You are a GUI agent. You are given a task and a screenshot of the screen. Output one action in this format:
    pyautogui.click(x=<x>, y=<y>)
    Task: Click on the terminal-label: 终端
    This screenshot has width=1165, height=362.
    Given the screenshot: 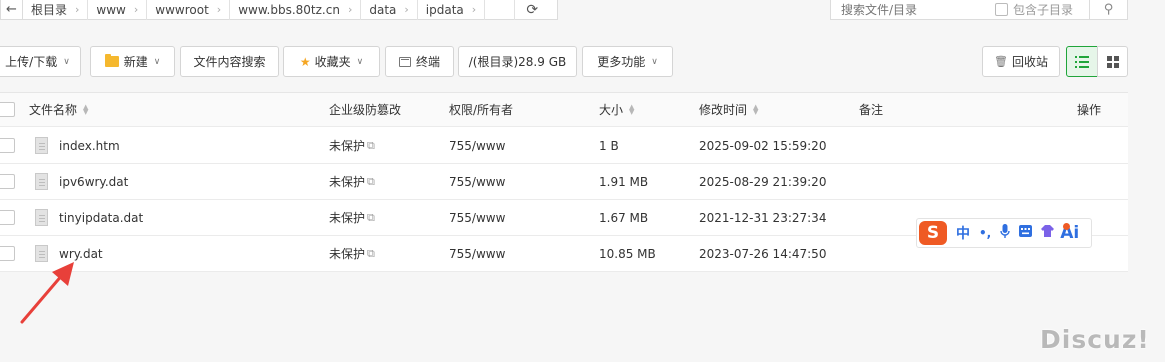 What is the action you would take?
    pyautogui.click(x=427, y=62)
    